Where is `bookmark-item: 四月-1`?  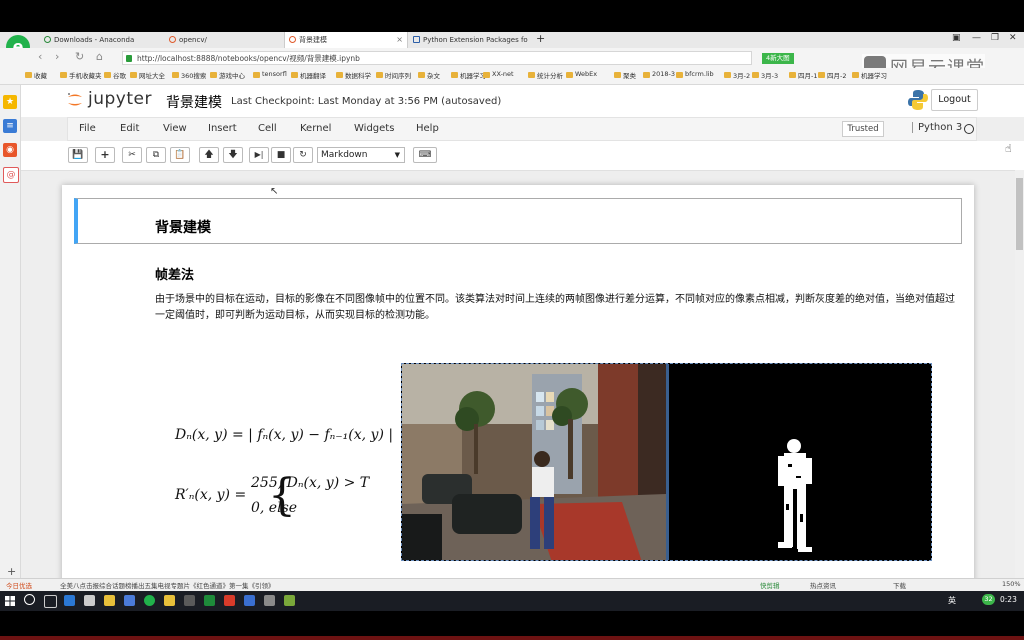
bookmark-item: 四月-1 is located at coordinates (803, 75).